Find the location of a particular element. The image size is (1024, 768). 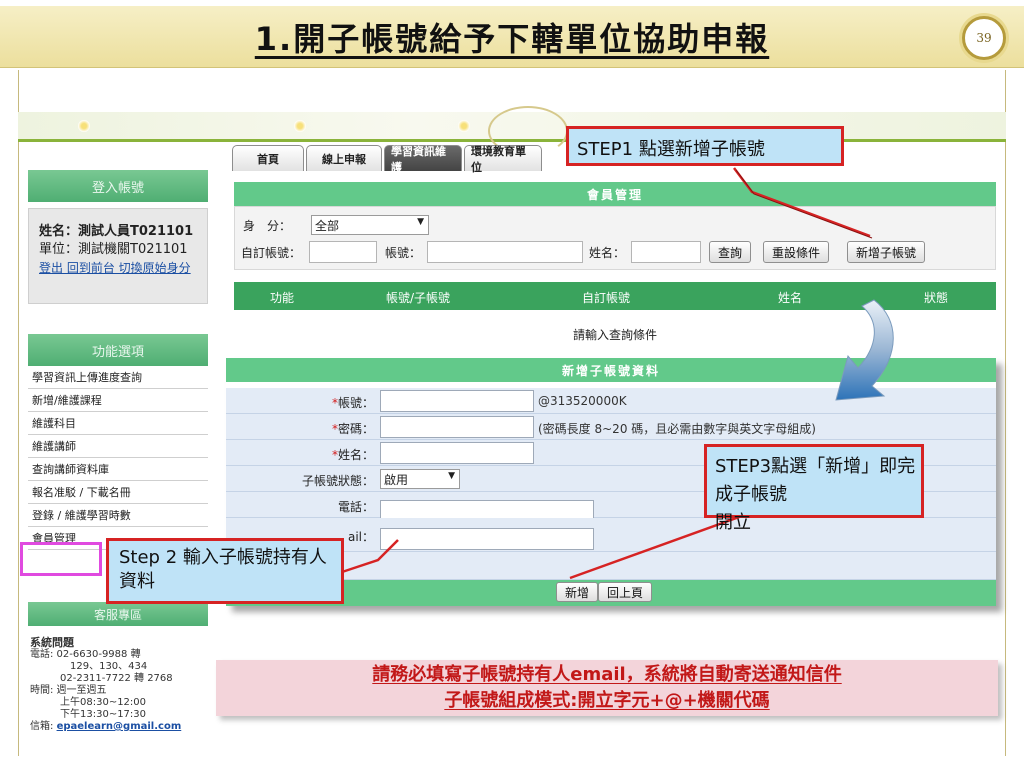

name-field-label: *姓名： is located at coordinates (353, 454).